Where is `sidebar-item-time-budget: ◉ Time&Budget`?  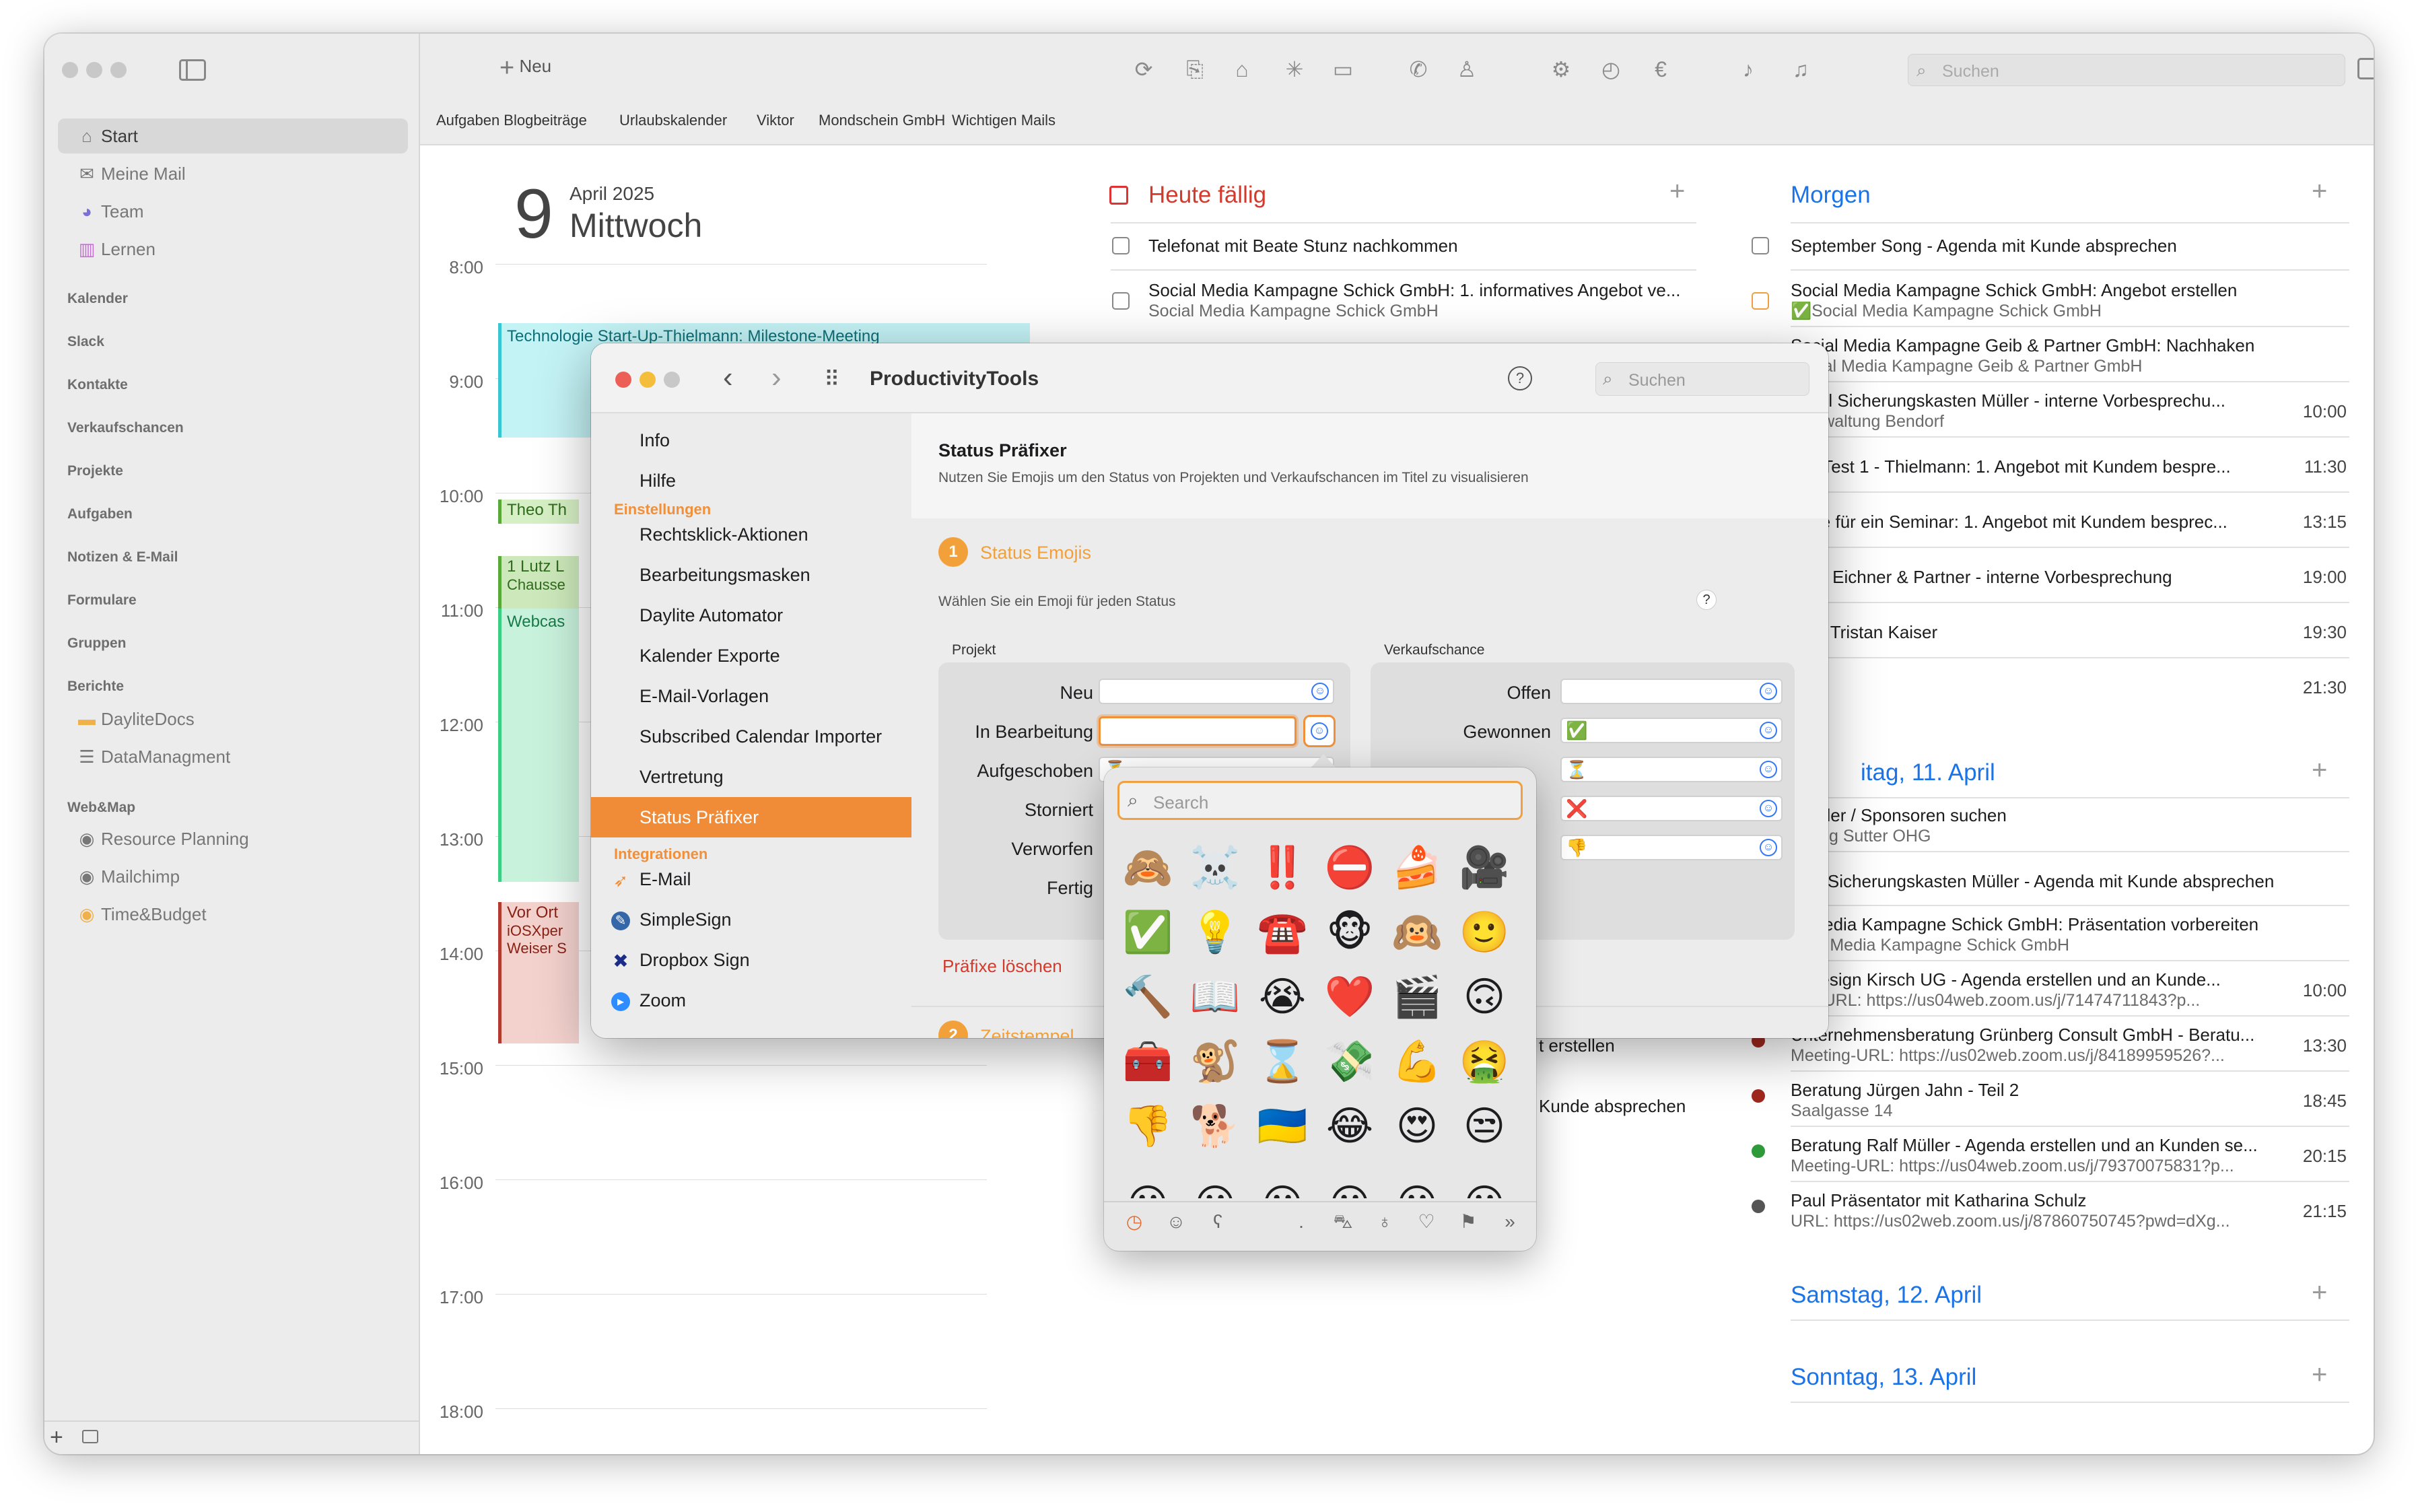 sidebar-item-time-budget: ◉ Time&Budget is located at coordinates (233, 914).